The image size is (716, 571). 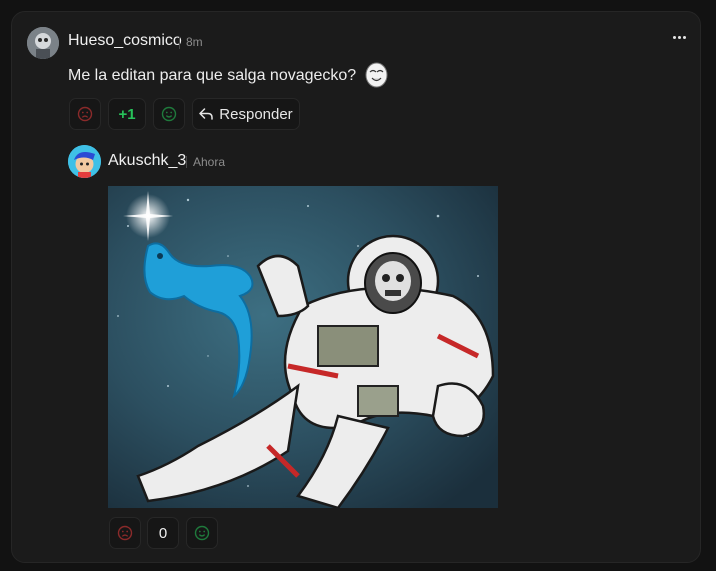 What do you see at coordinates (376, 75) in the screenshot?
I see `emote-image` at bounding box center [376, 75].